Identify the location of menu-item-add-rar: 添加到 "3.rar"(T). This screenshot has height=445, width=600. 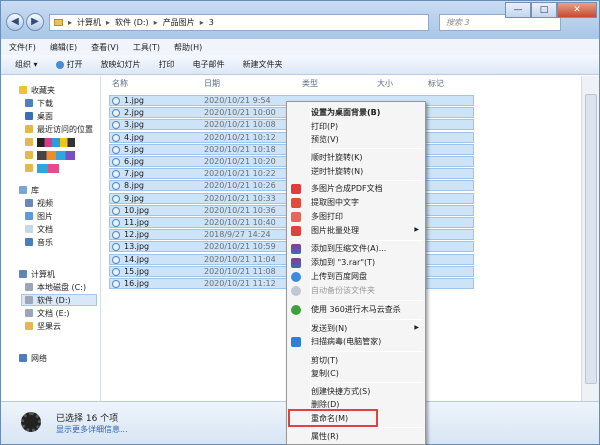
(343, 263).